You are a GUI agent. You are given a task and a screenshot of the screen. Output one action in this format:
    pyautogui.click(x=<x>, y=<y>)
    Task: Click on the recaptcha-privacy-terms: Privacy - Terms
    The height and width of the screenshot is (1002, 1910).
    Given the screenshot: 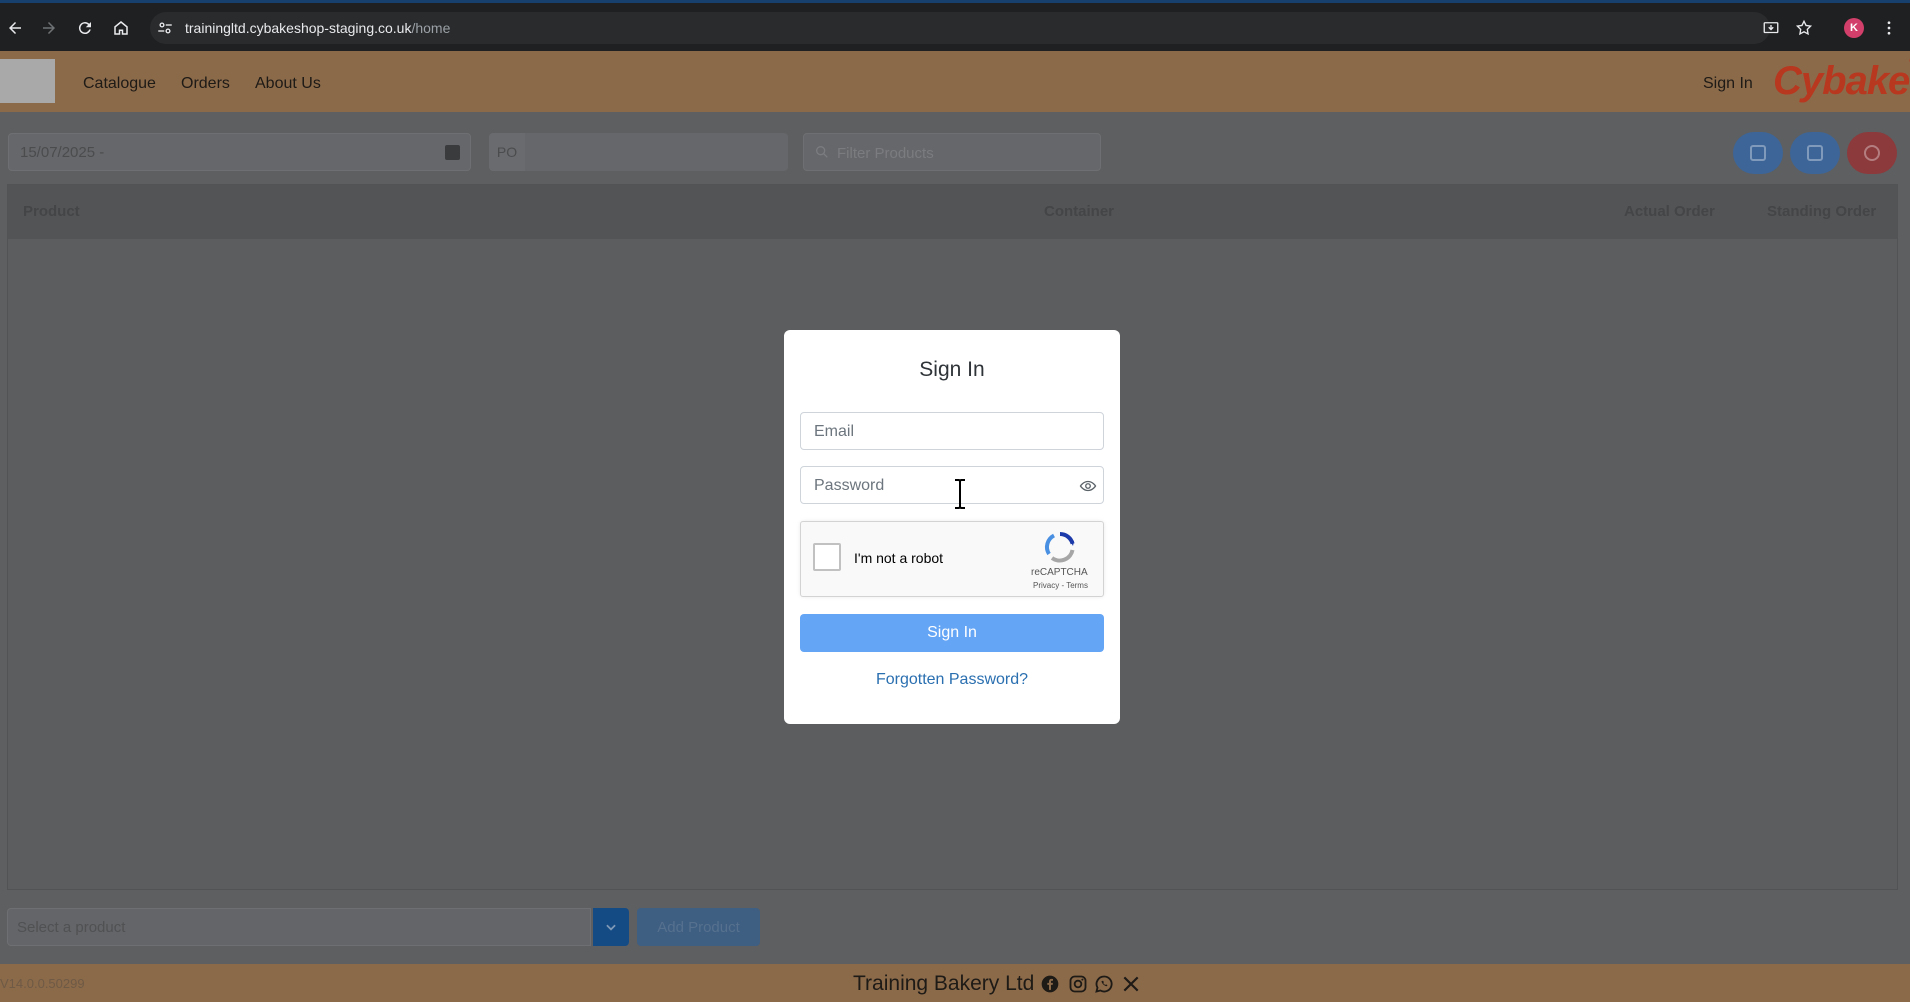 What is the action you would take?
    pyautogui.click(x=1060, y=585)
    